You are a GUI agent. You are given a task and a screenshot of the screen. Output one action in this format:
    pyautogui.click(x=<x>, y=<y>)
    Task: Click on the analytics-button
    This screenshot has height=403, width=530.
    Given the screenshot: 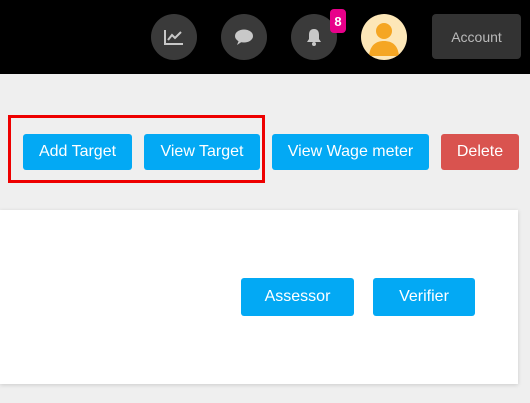 What is the action you would take?
    pyautogui.click(x=174, y=37)
    